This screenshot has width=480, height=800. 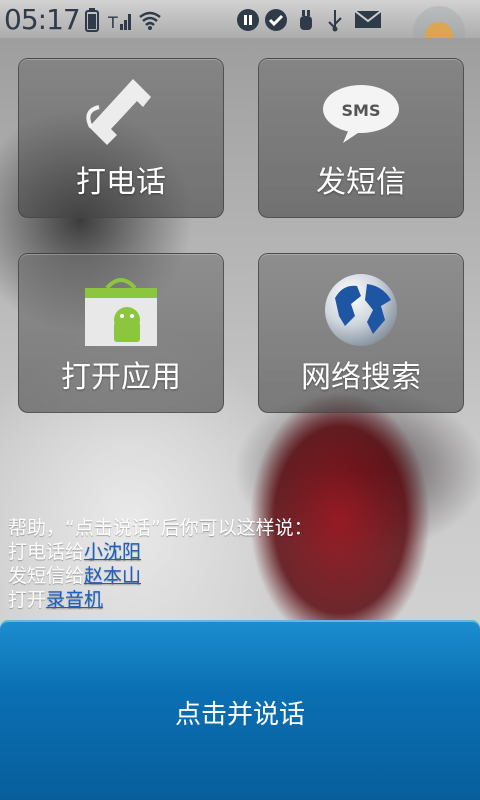 I want to click on status-bar: 05:17 T, so click(x=240, y=29).